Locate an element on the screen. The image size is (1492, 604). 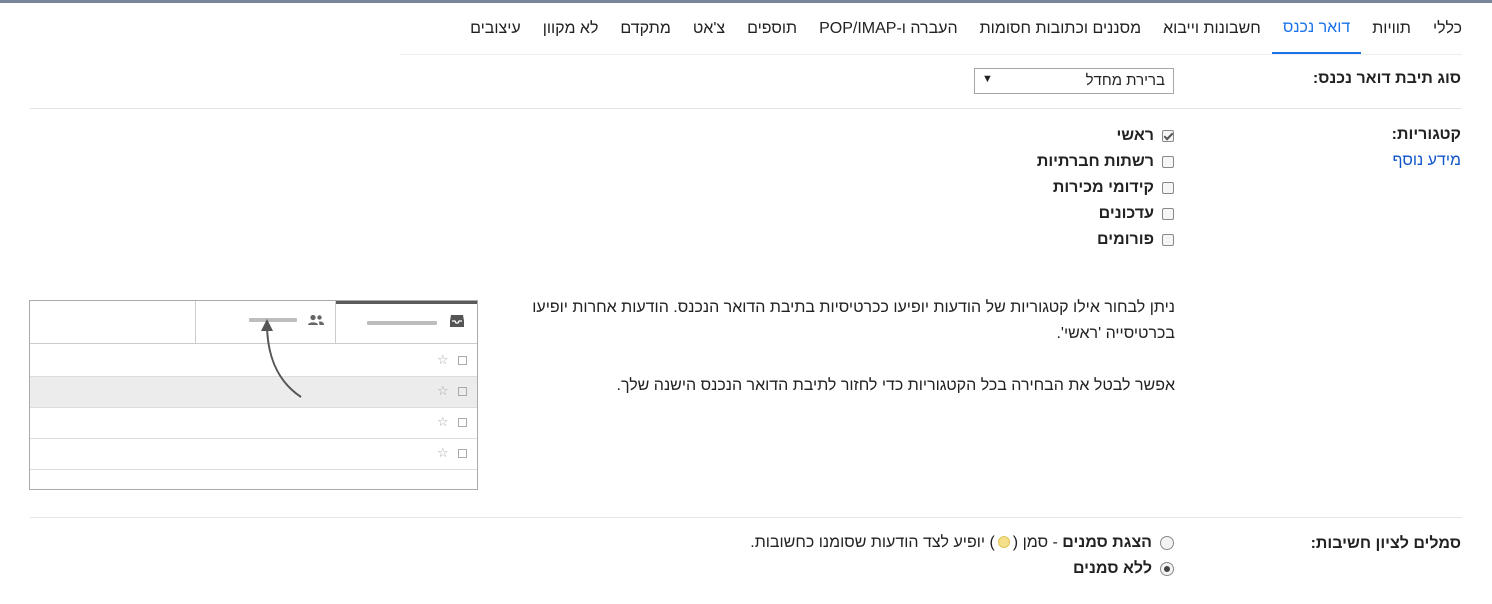
learn-more-link: מידע נוסף is located at coordinates (1427, 161).